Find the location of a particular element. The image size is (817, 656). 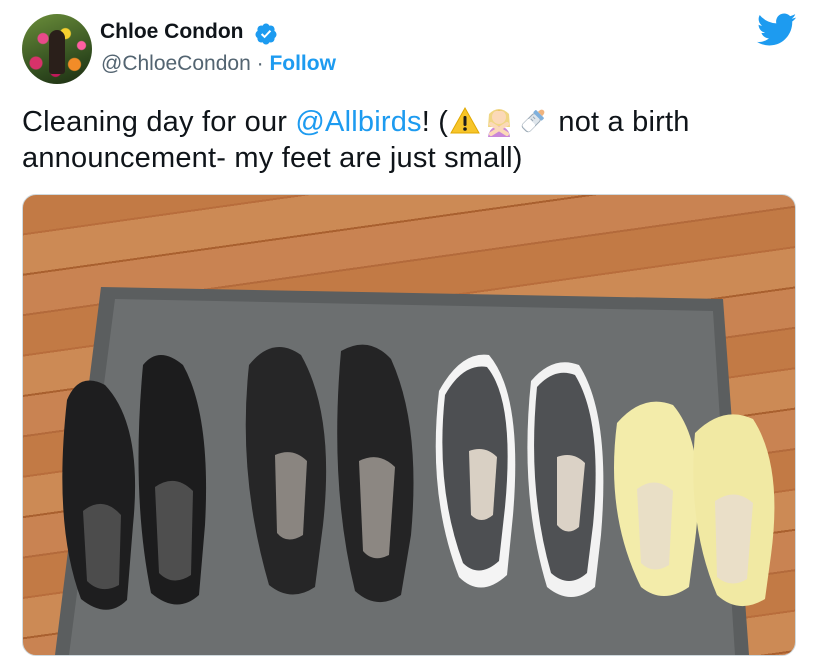

verified-badge-icon is located at coordinates (266, 34).